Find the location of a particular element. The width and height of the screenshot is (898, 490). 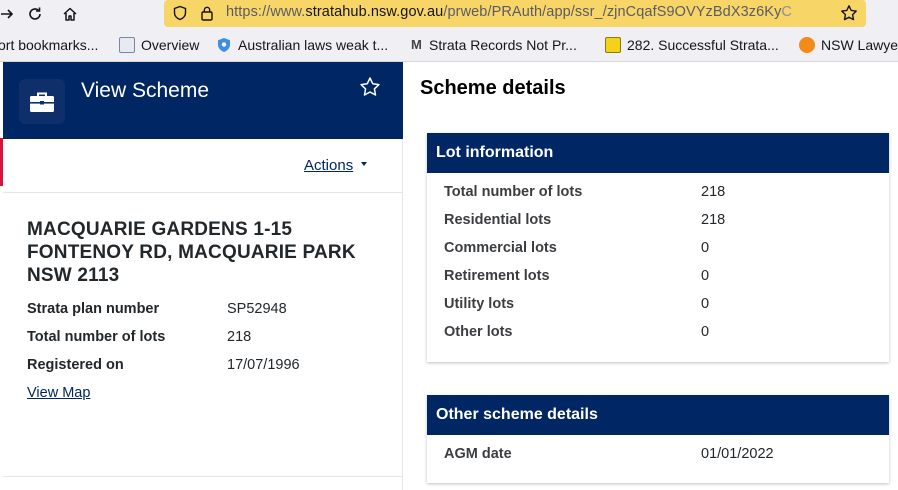

row-value: 01/01/2022 is located at coordinates (737, 454).